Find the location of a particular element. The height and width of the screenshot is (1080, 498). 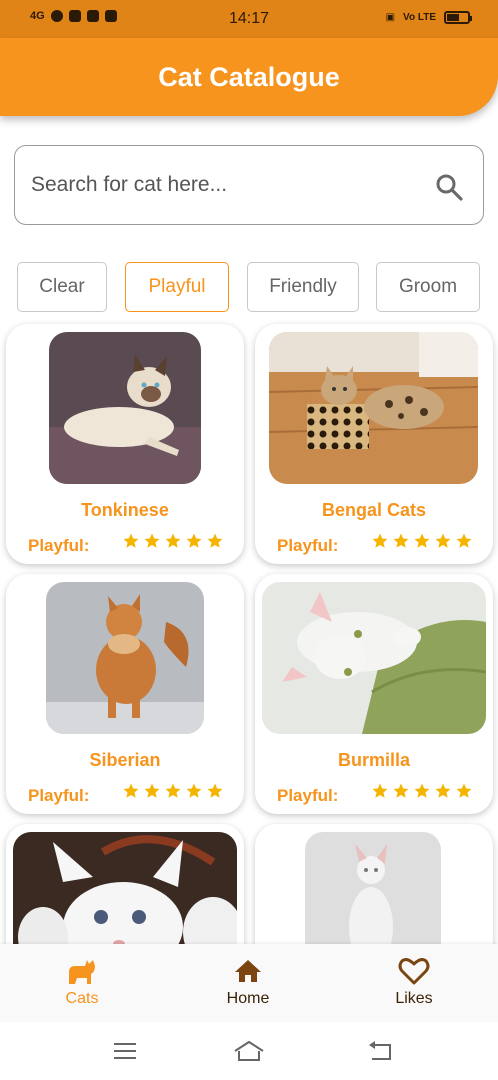

heart-icon is located at coordinates (414, 971).